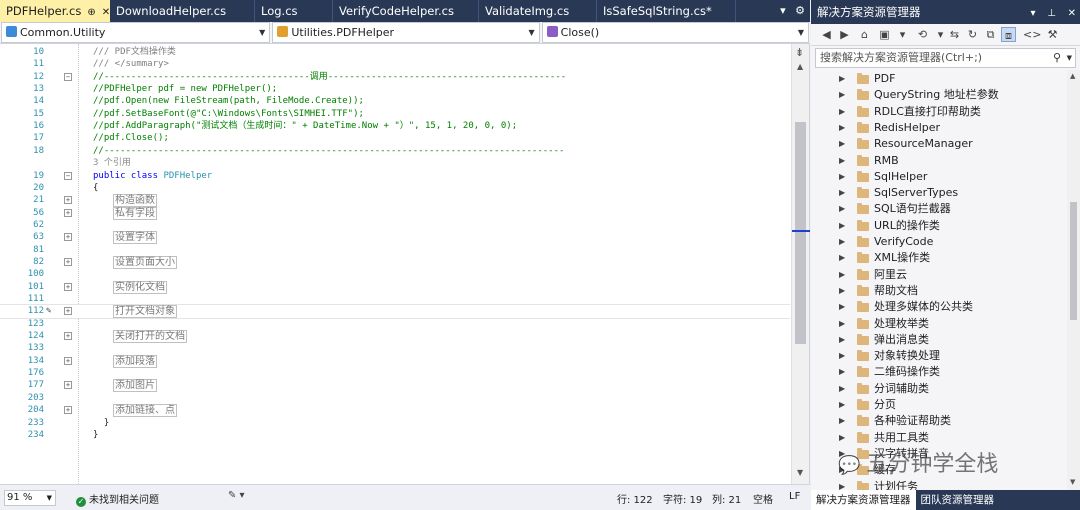 This screenshot has height=510, width=1080. Describe the element at coordinates (395, 324) in the screenshot. I see `code-line: 123` at that location.